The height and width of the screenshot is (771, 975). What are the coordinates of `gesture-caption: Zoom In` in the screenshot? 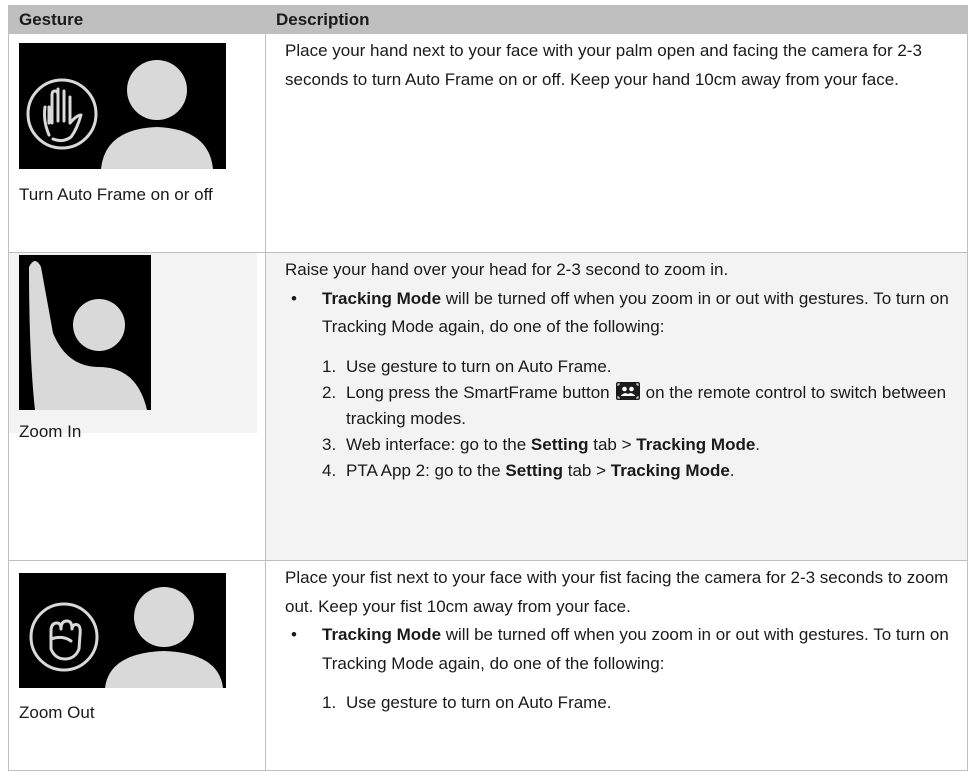 It's located at (50, 431).